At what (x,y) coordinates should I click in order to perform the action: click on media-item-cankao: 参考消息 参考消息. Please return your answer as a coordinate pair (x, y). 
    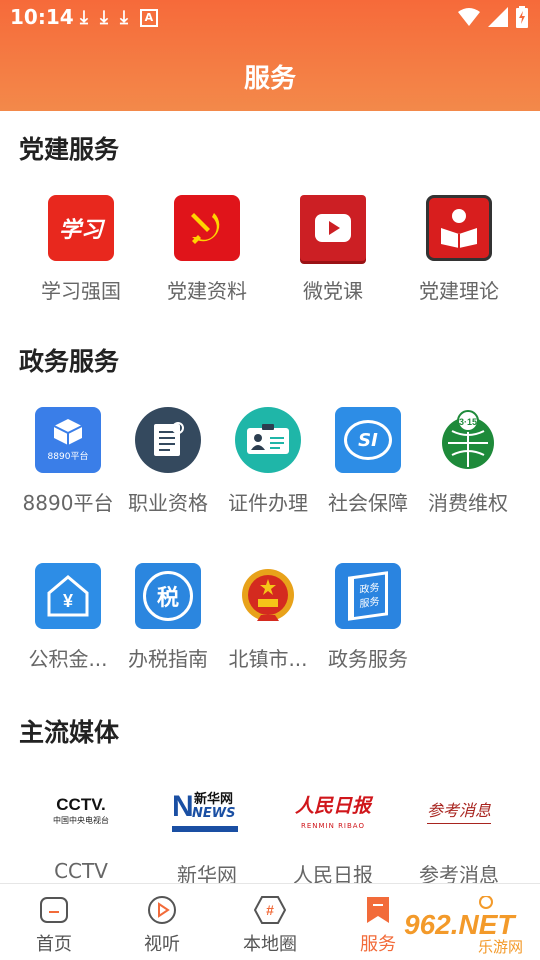
    Looking at the image, I should click on (459, 832).